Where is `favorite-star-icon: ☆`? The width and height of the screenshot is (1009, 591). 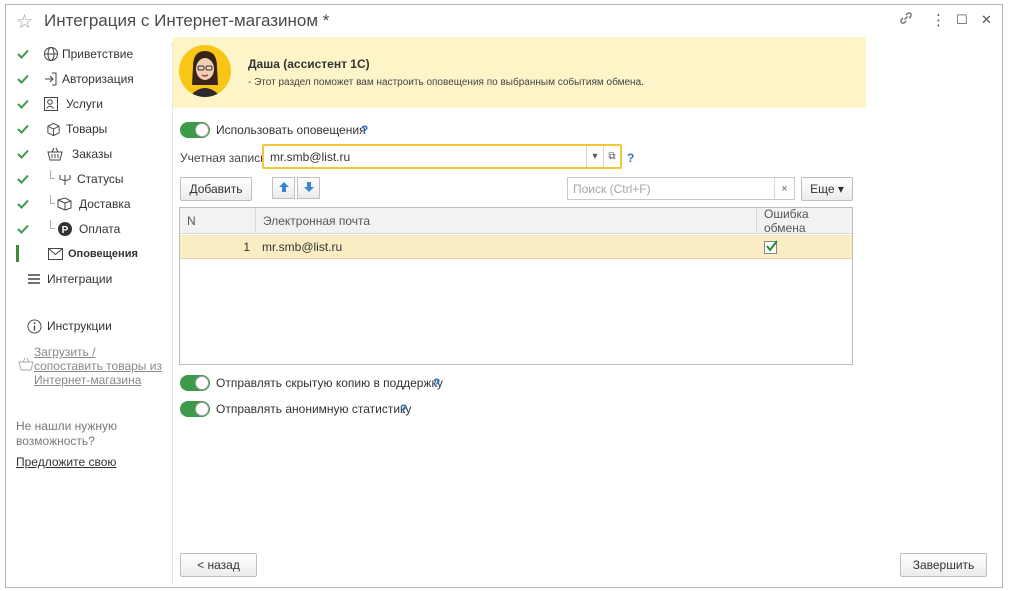
favorite-star-icon: ☆ is located at coordinates (24, 22).